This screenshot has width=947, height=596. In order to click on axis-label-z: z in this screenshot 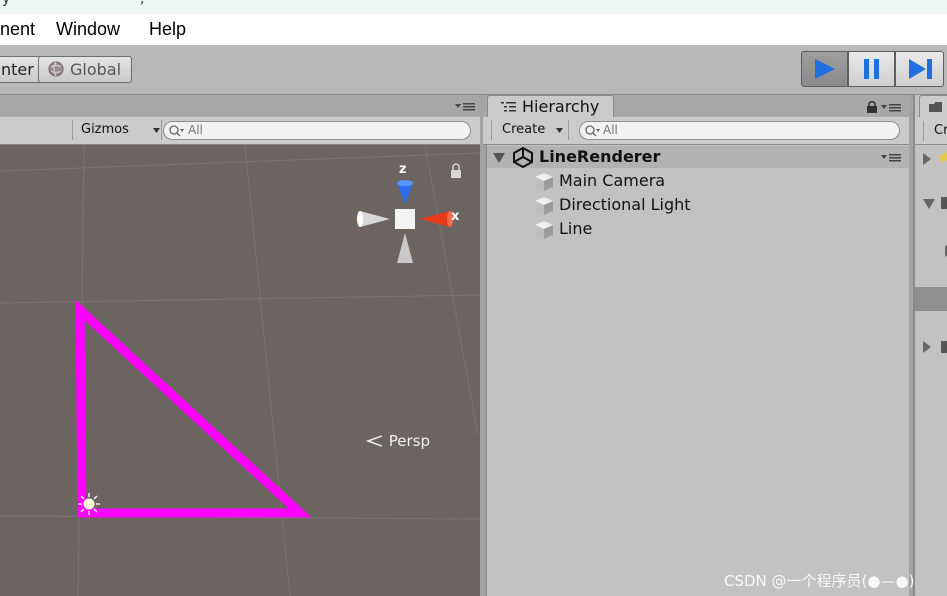, I will do `click(403, 169)`.